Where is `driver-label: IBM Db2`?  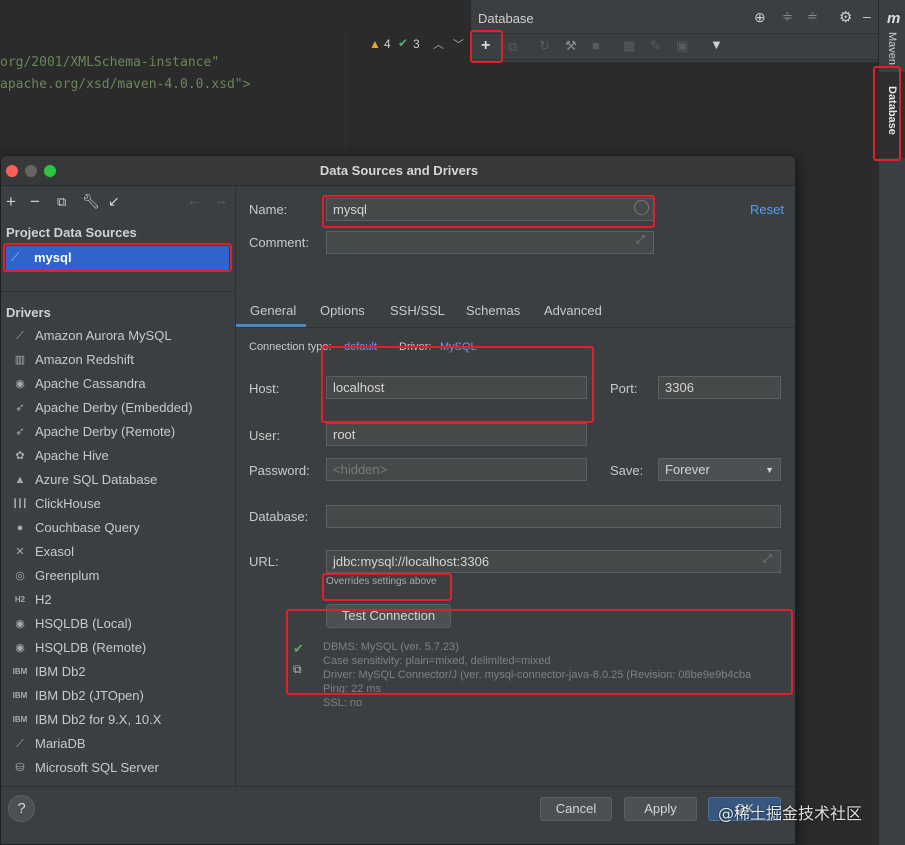
driver-label: IBM Db2 is located at coordinates (60, 671).